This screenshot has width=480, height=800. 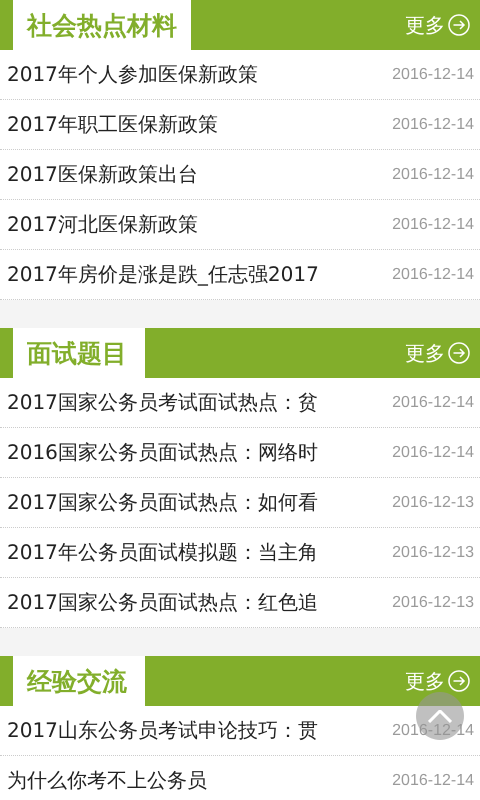 I want to click on article-title: 2017山东公务员考试申论技巧：贯, so click(x=162, y=730).